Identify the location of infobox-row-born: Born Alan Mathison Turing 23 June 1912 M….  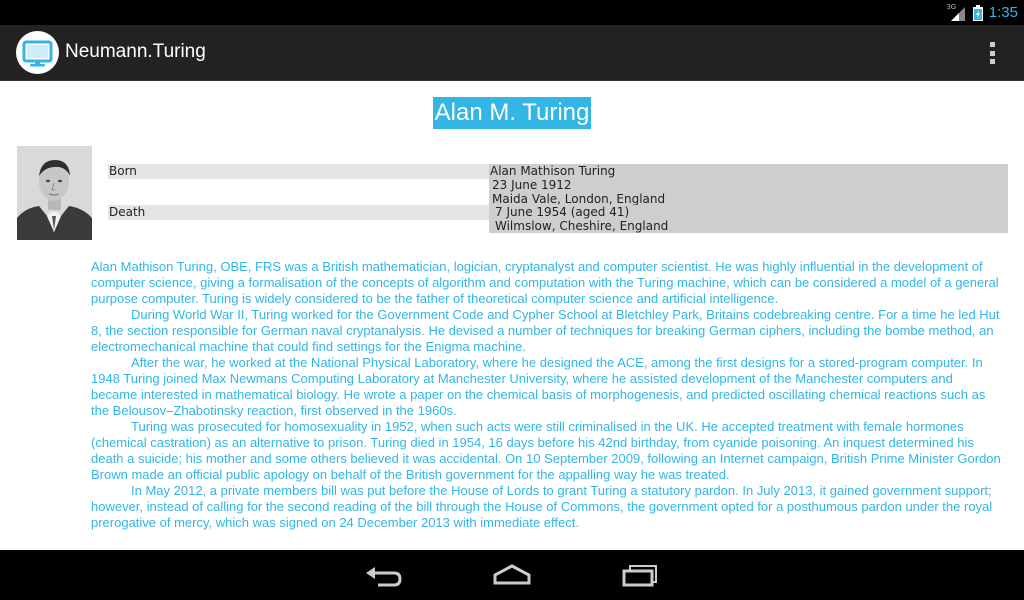
(558, 185).